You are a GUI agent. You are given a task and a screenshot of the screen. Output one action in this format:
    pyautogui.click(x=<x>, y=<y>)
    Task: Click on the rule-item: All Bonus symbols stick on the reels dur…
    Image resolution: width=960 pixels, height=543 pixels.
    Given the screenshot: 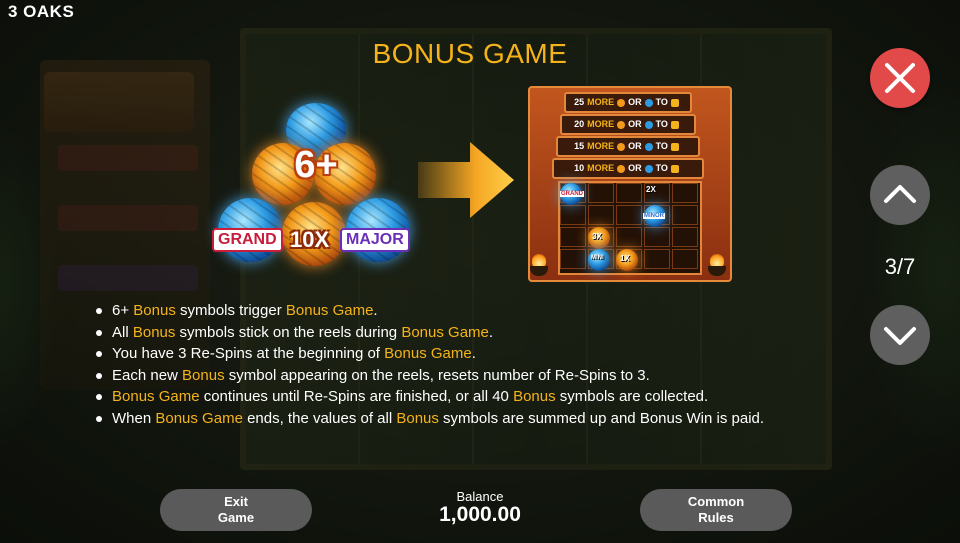 What is the action you would take?
    pyautogui.click(x=474, y=333)
    